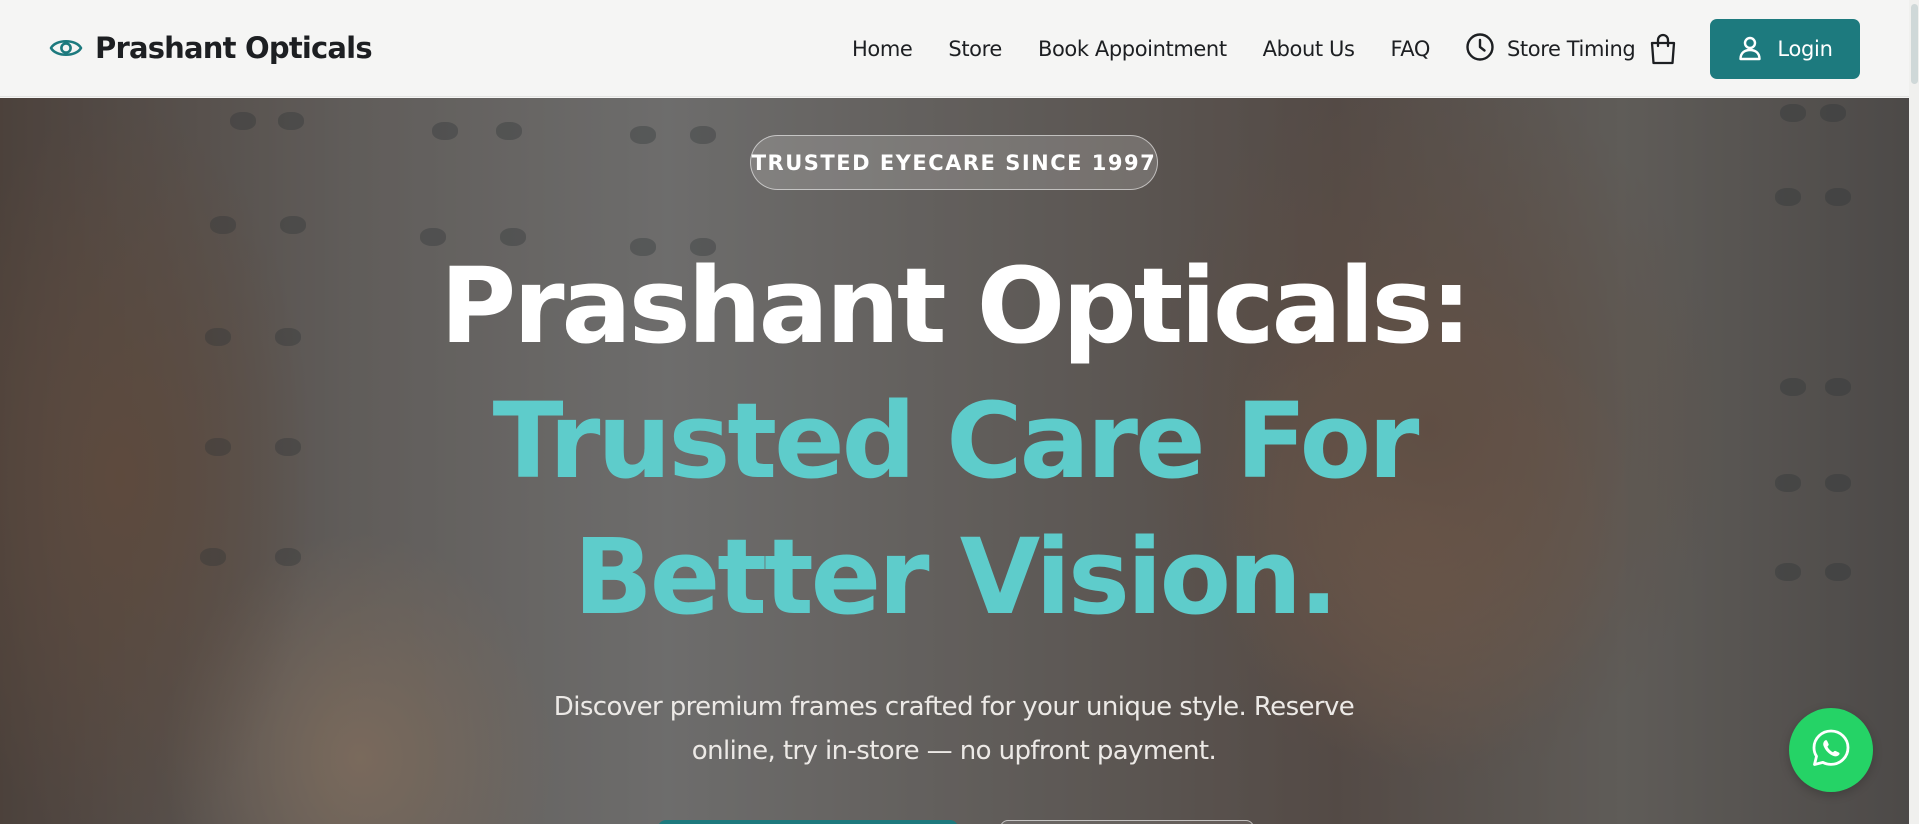 The image size is (1919, 824). Describe the element at coordinates (66, 48) in the screenshot. I see `eye-icon` at that location.